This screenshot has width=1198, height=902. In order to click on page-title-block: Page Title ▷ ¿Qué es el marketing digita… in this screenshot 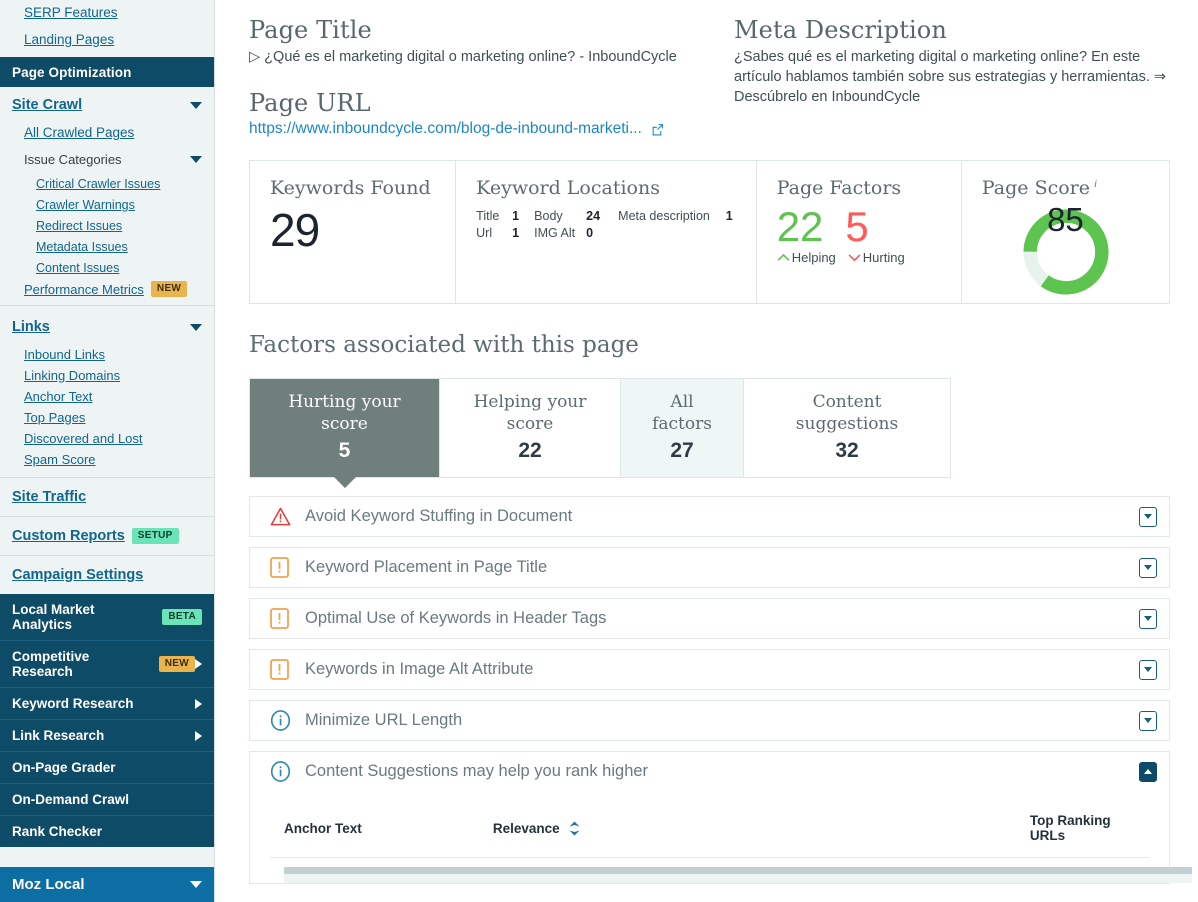, I will do `click(491, 77)`.